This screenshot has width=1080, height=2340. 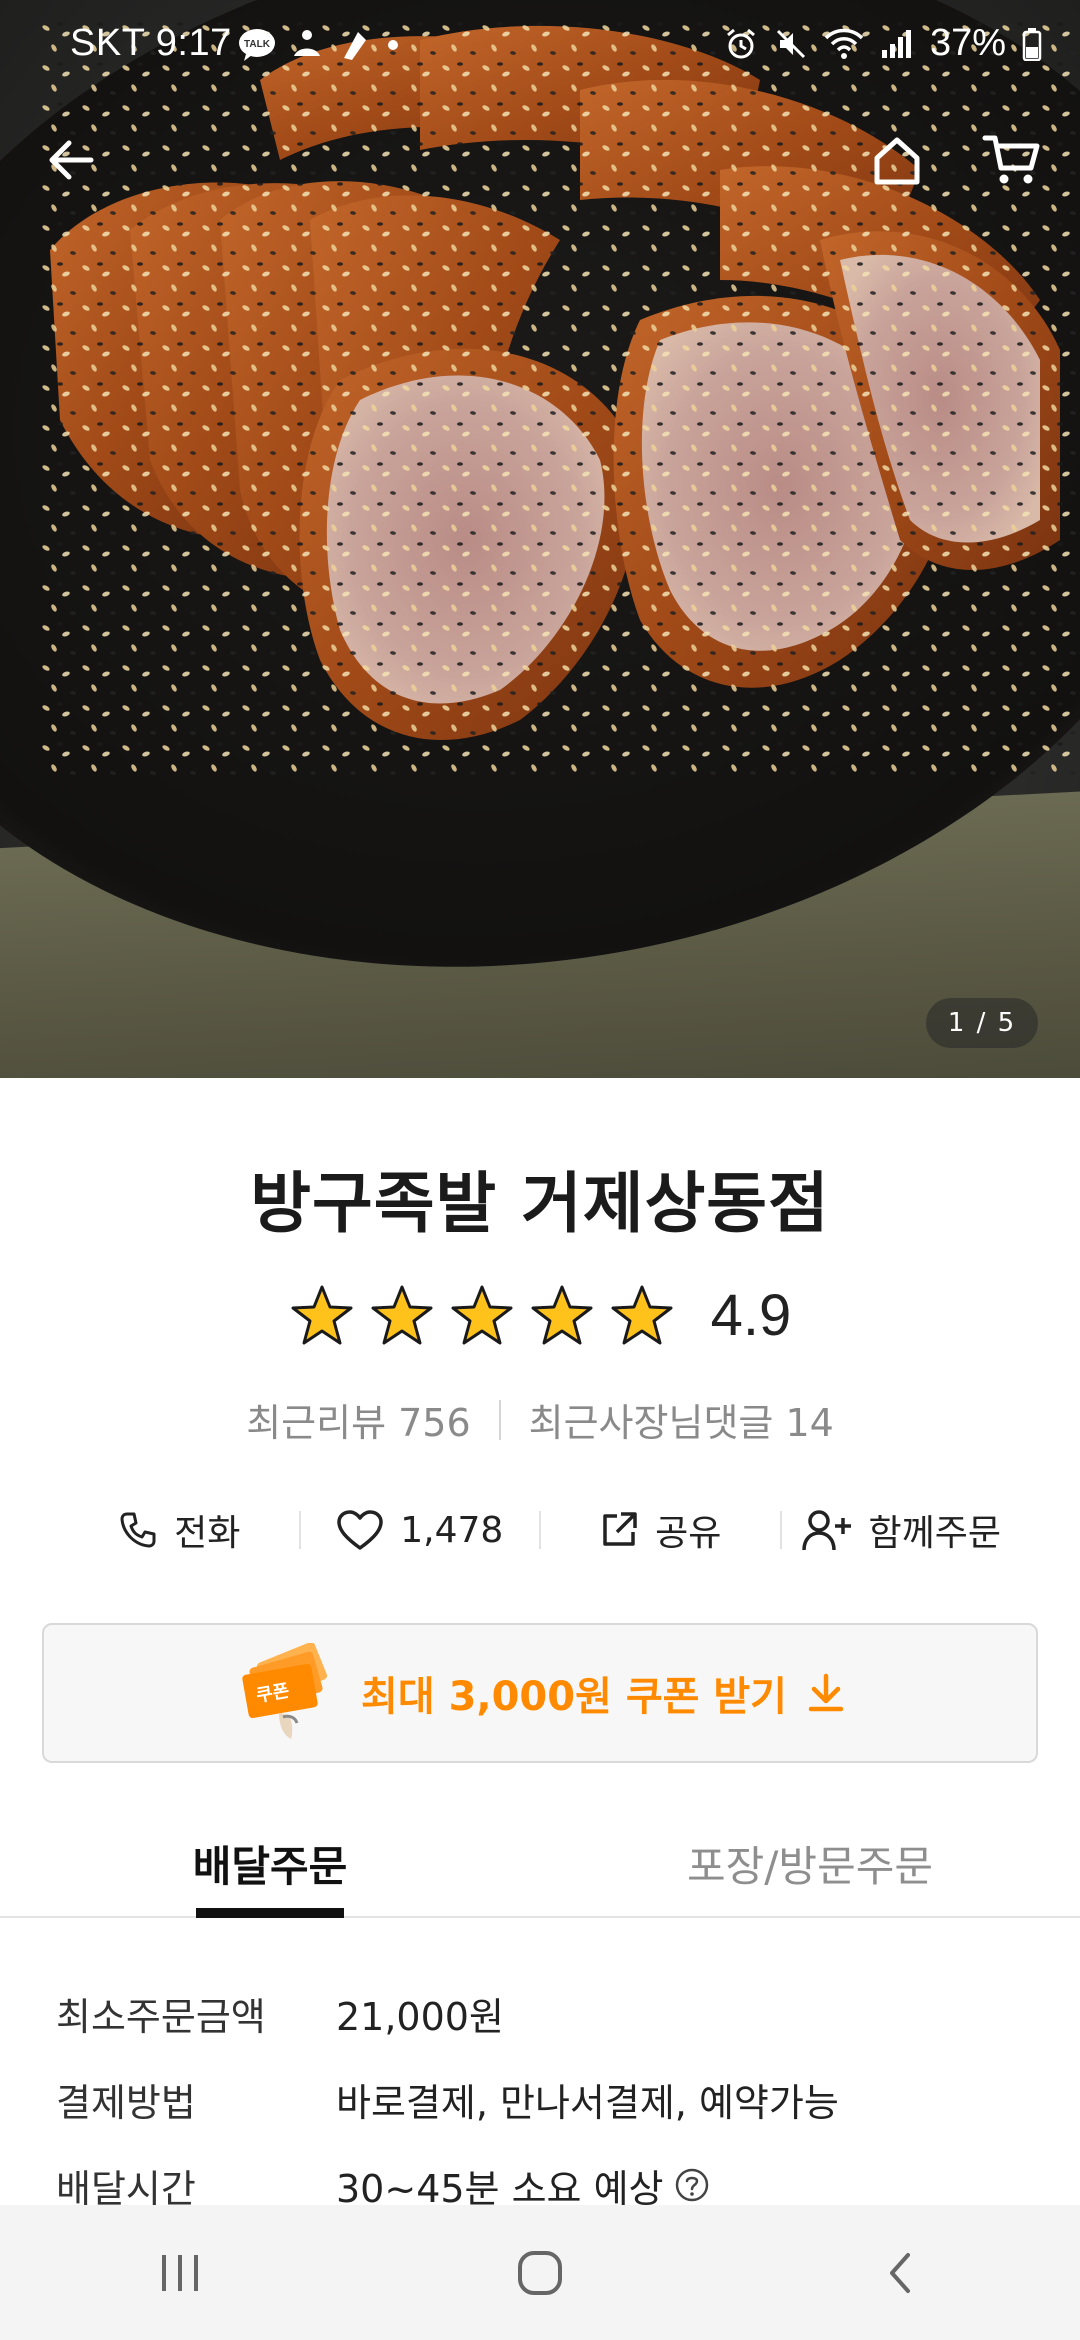 I want to click on back-nav-button, so click(x=900, y=2273).